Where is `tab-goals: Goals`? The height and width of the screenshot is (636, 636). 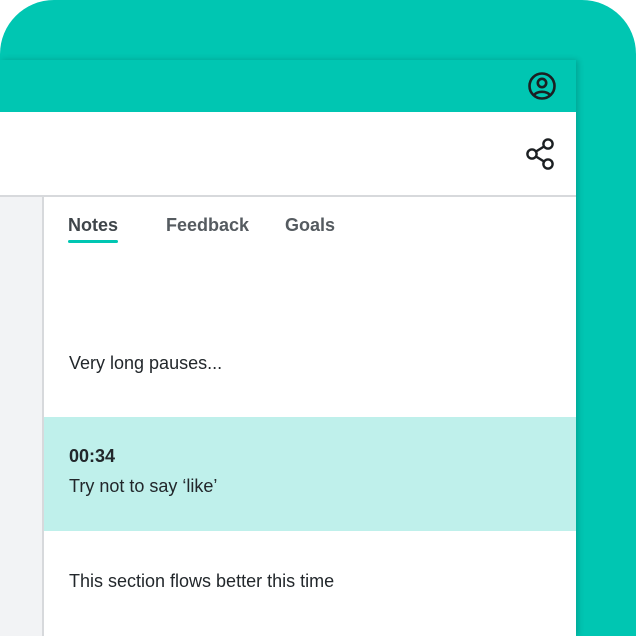
tab-goals: Goals is located at coordinates (310, 225).